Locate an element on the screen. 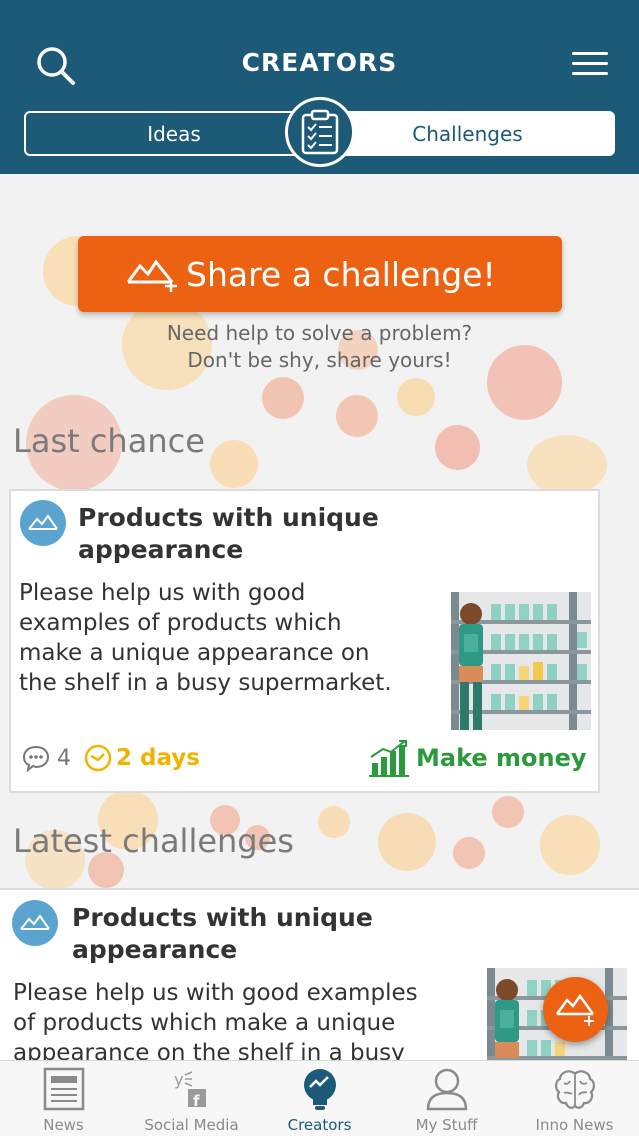  ideas-challenges-tabs: Ideas Challenges is located at coordinates (319, 132).